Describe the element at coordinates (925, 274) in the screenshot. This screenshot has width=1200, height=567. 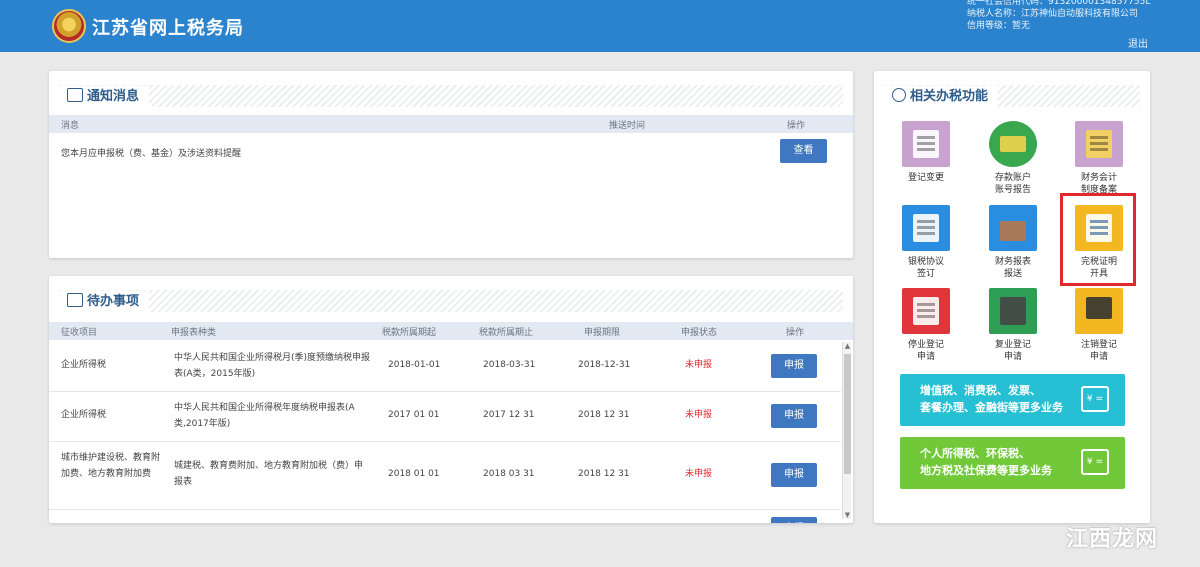
I see `tile-label: 签订` at that location.